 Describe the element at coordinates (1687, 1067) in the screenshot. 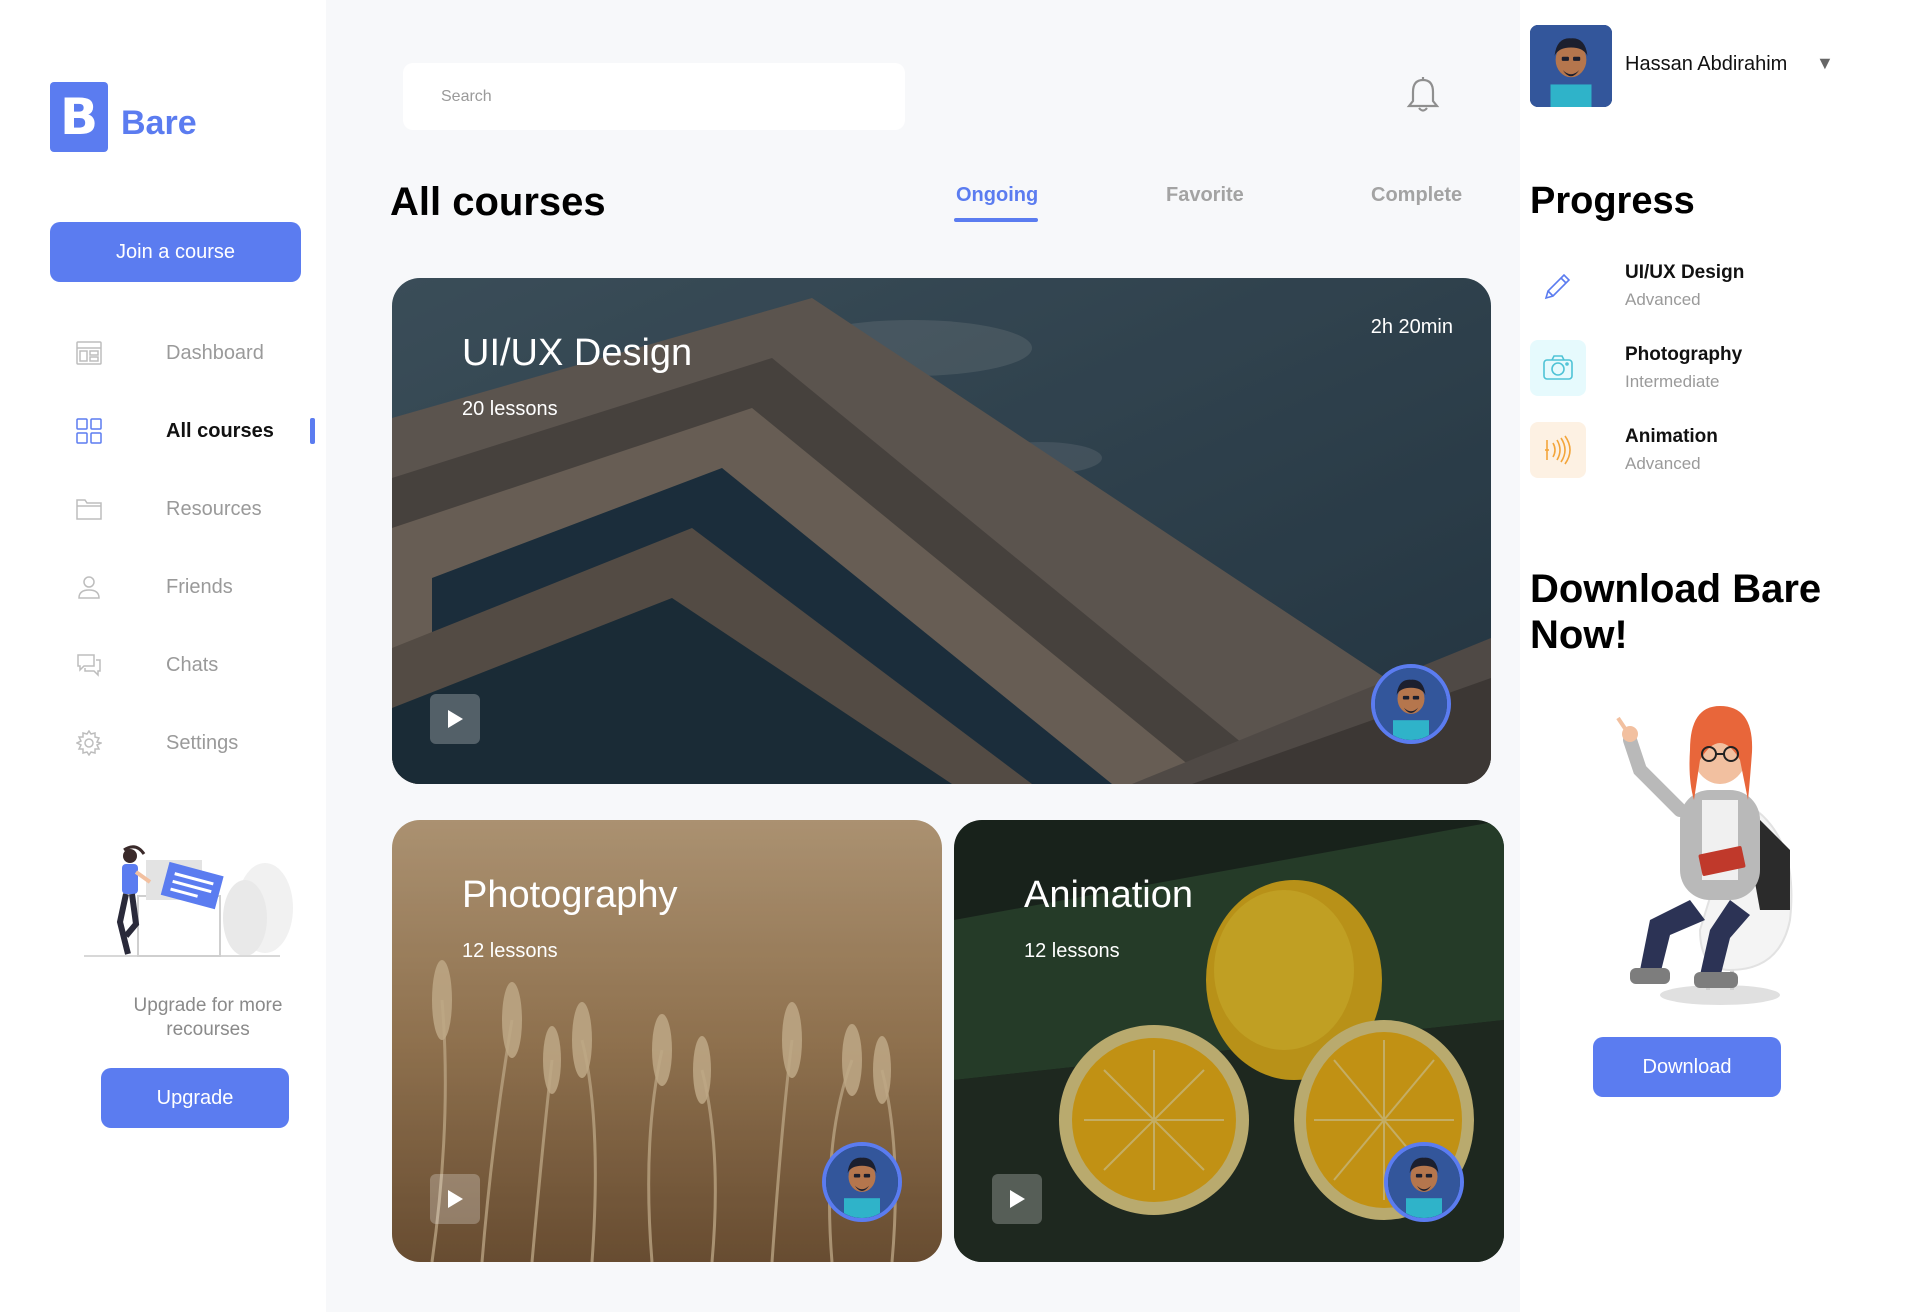

I see `download-button: Download` at that location.